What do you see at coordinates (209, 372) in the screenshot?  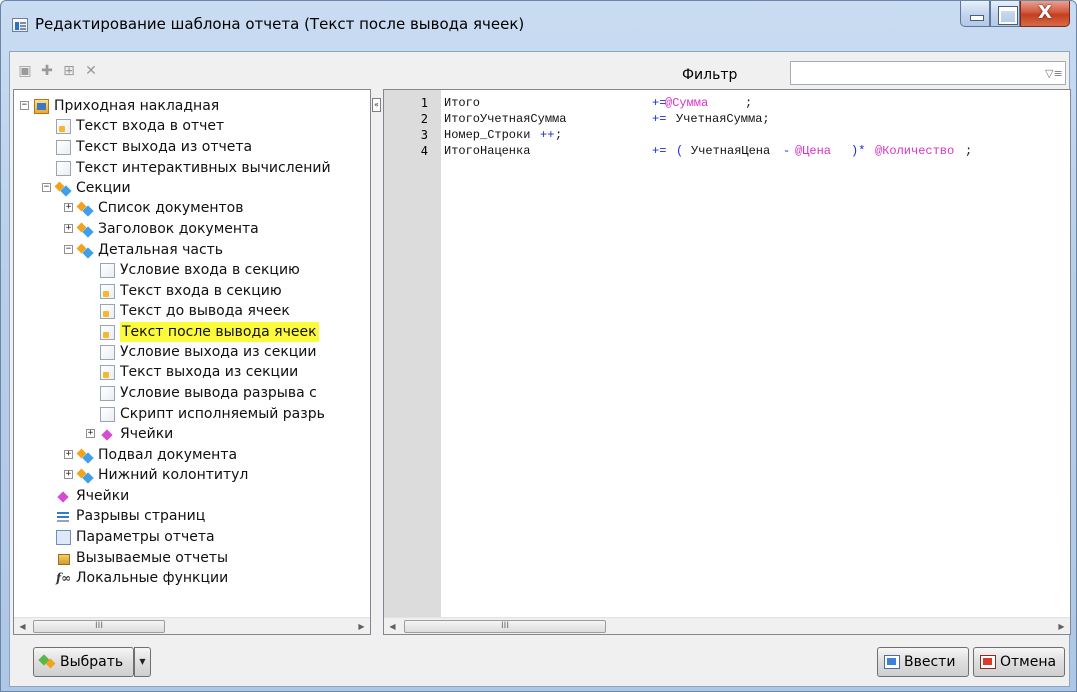 I see `tree-item-label: Текст выхода из секции` at bounding box center [209, 372].